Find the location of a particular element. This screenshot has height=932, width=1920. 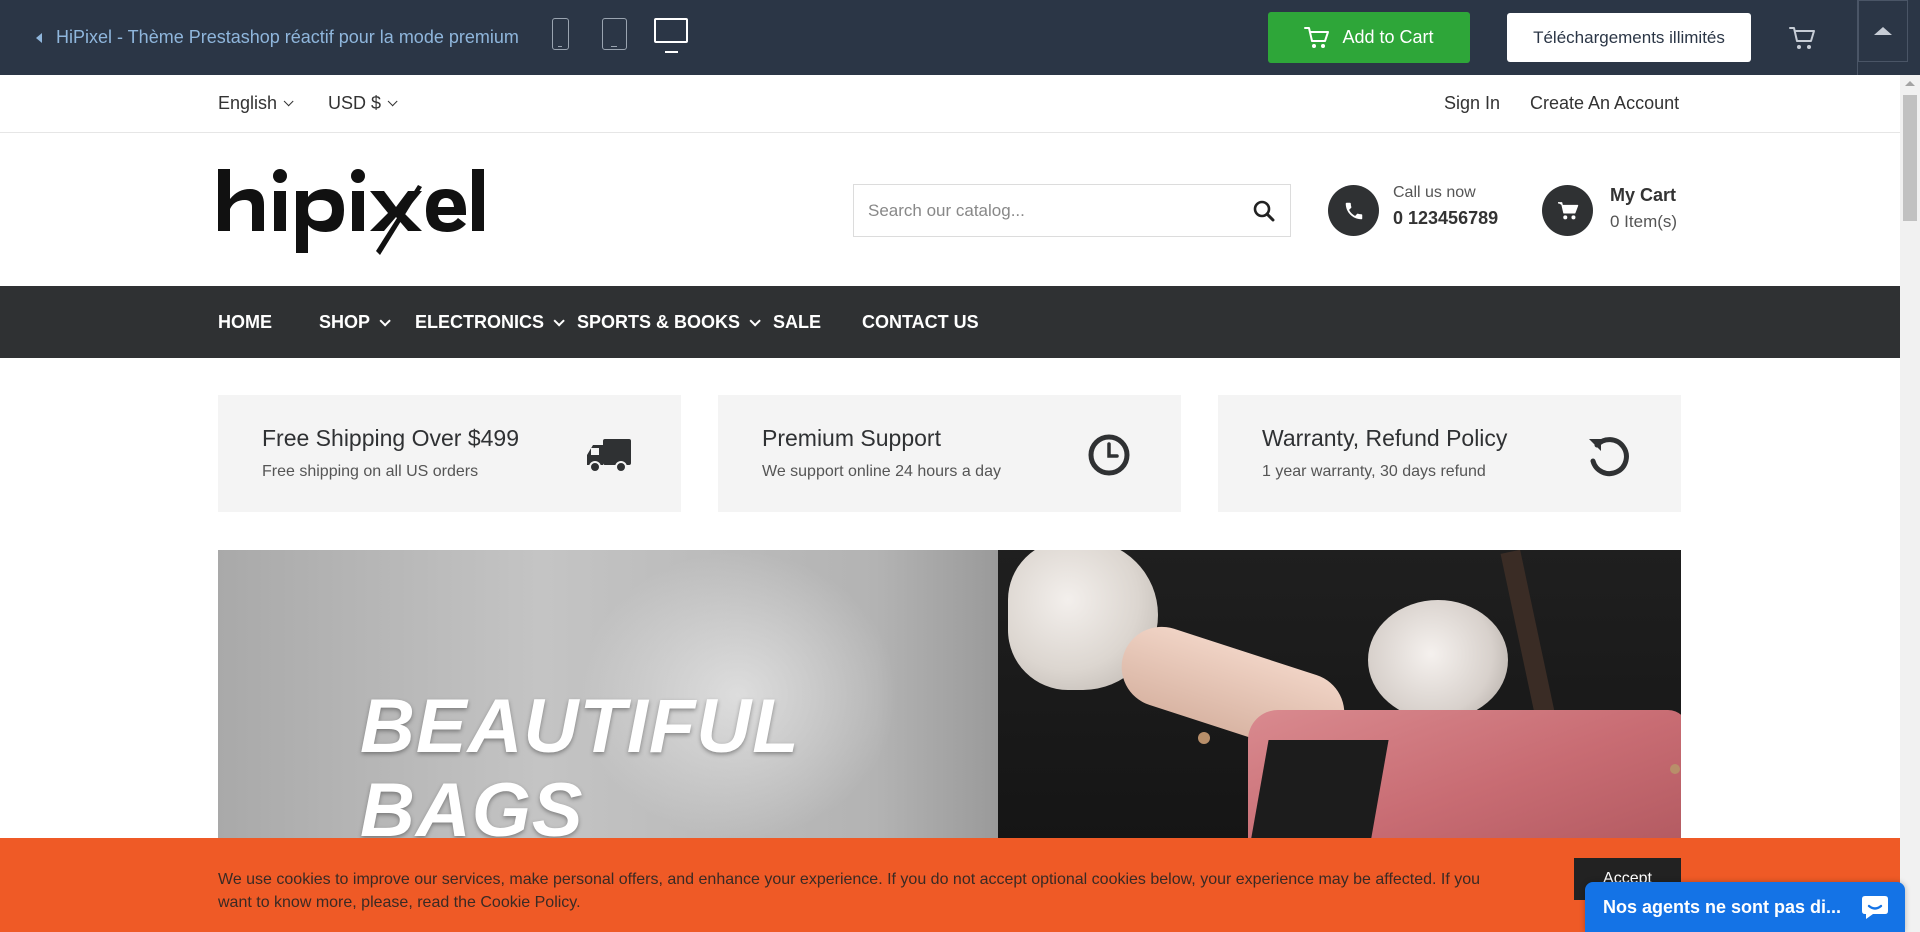

service-subtitle: We support online 24 hours a day is located at coordinates (881, 471).